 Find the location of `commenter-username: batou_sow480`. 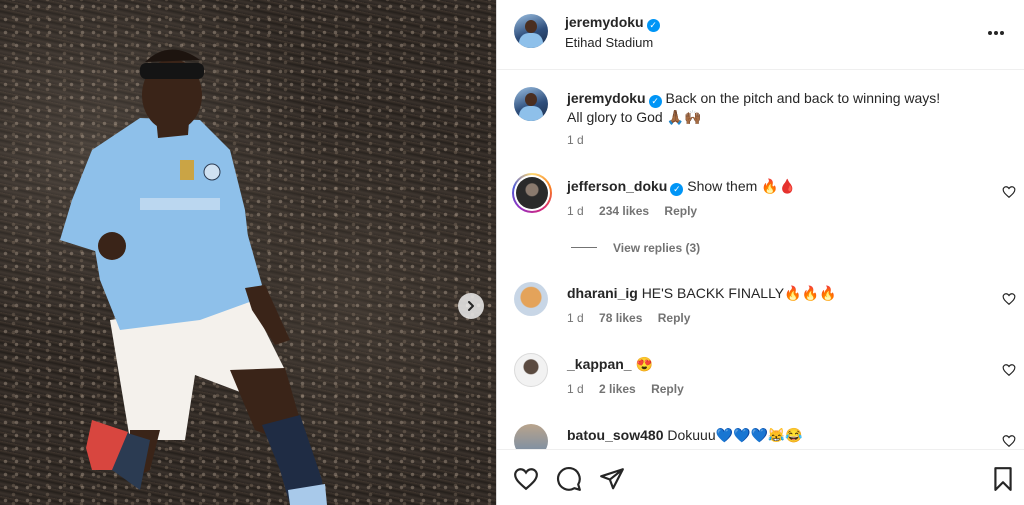

commenter-username: batou_sow480 is located at coordinates (615, 435).